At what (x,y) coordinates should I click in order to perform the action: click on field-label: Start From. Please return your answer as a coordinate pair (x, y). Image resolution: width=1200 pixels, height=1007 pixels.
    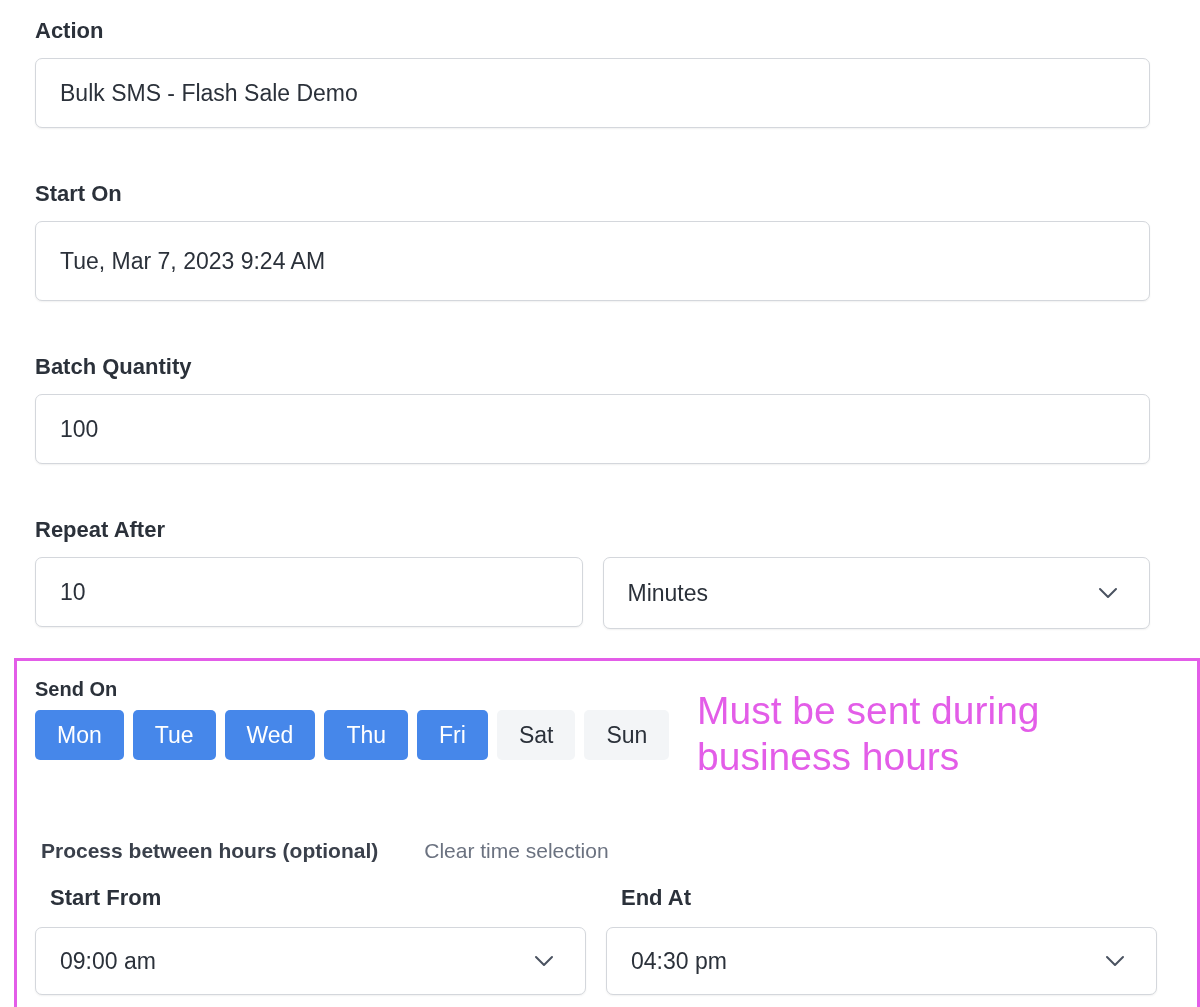
    Looking at the image, I should click on (106, 898).